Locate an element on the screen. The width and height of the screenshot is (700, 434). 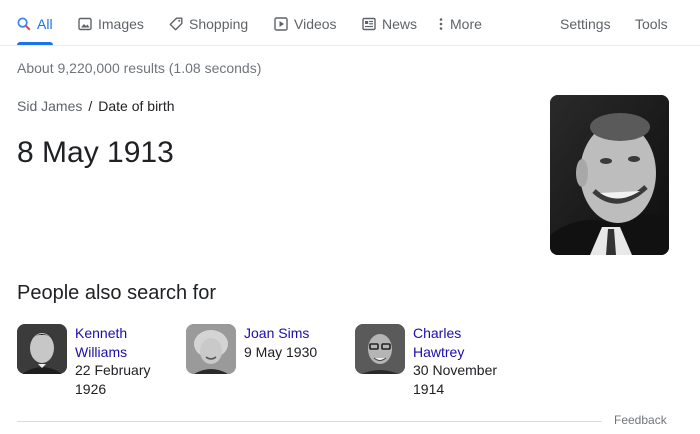
settings-label: Settings is located at coordinates (585, 24).